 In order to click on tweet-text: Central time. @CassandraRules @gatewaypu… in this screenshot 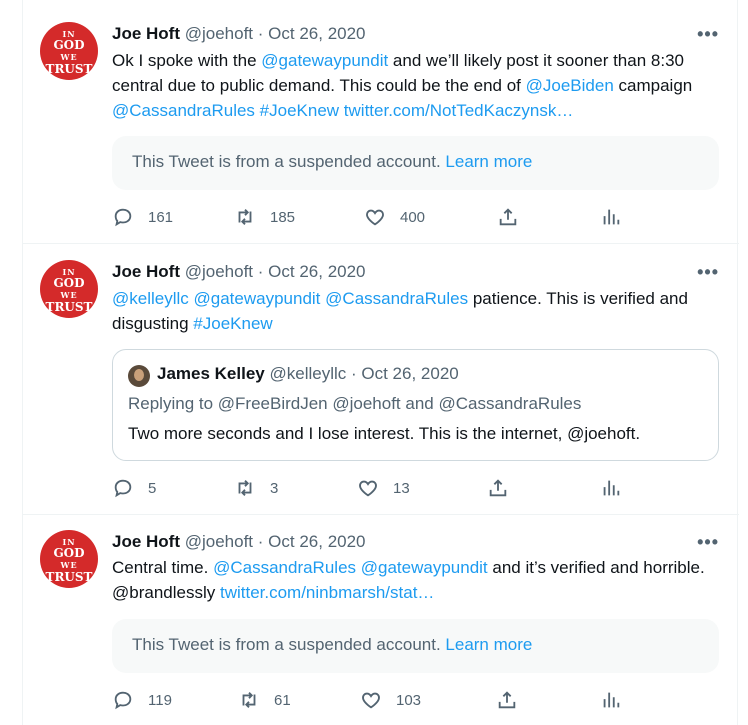, I will do `click(417, 580)`.